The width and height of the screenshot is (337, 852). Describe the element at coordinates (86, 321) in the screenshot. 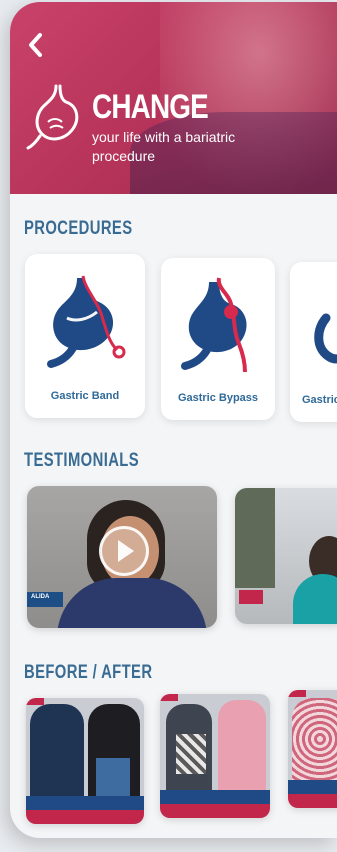

I see `gastric-band-icon` at that location.